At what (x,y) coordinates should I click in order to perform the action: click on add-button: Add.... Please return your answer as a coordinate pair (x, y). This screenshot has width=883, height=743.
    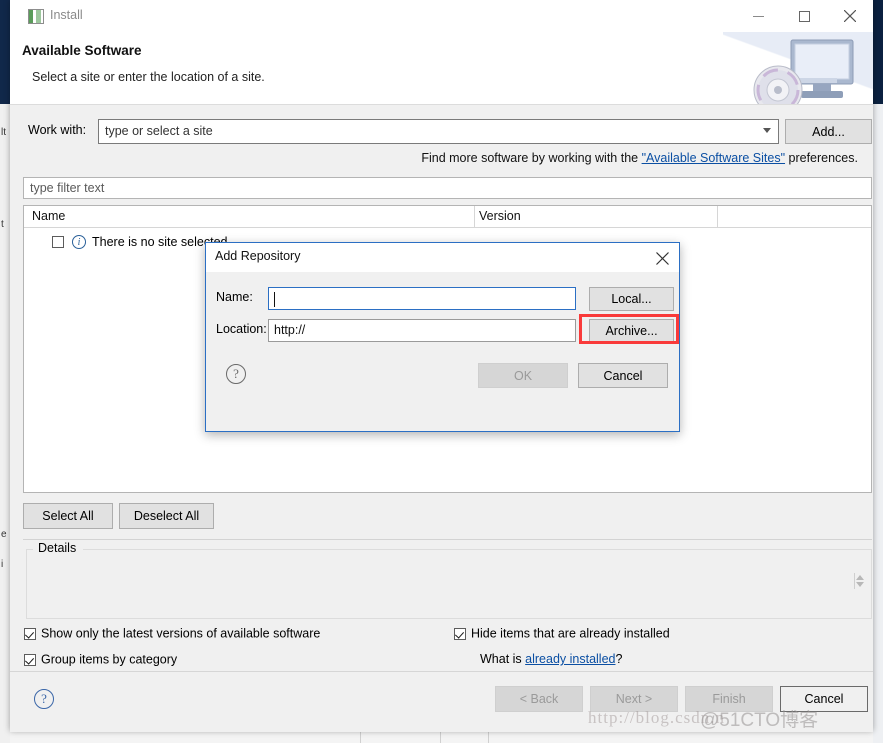
    Looking at the image, I should click on (828, 131).